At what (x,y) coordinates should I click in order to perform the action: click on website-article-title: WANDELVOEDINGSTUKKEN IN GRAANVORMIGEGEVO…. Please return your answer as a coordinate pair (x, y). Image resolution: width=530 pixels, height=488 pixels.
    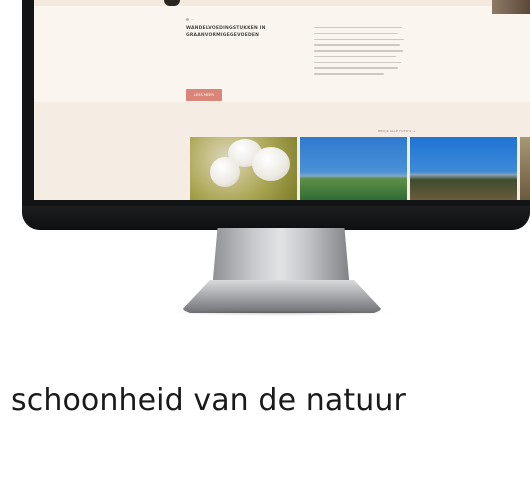
    Looking at the image, I should click on (226, 32).